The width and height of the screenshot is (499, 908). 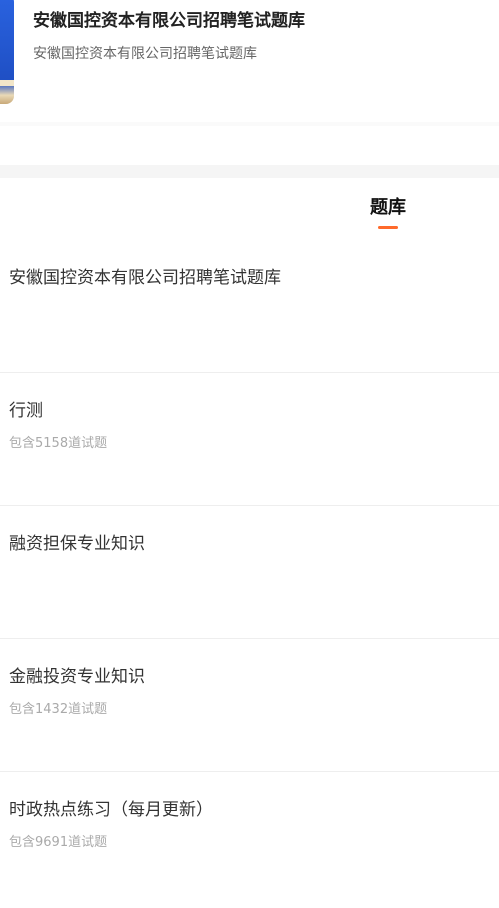 I want to click on list-item-title: 融资担保专业知识, so click(x=77, y=544).